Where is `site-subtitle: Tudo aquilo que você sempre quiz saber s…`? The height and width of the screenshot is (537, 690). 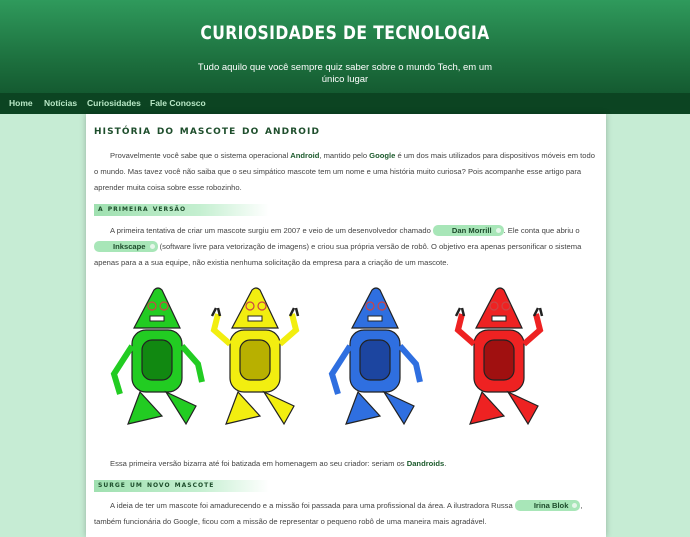 site-subtitle: Tudo aquilo que você sempre quiz saber s… is located at coordinates (345, 73).